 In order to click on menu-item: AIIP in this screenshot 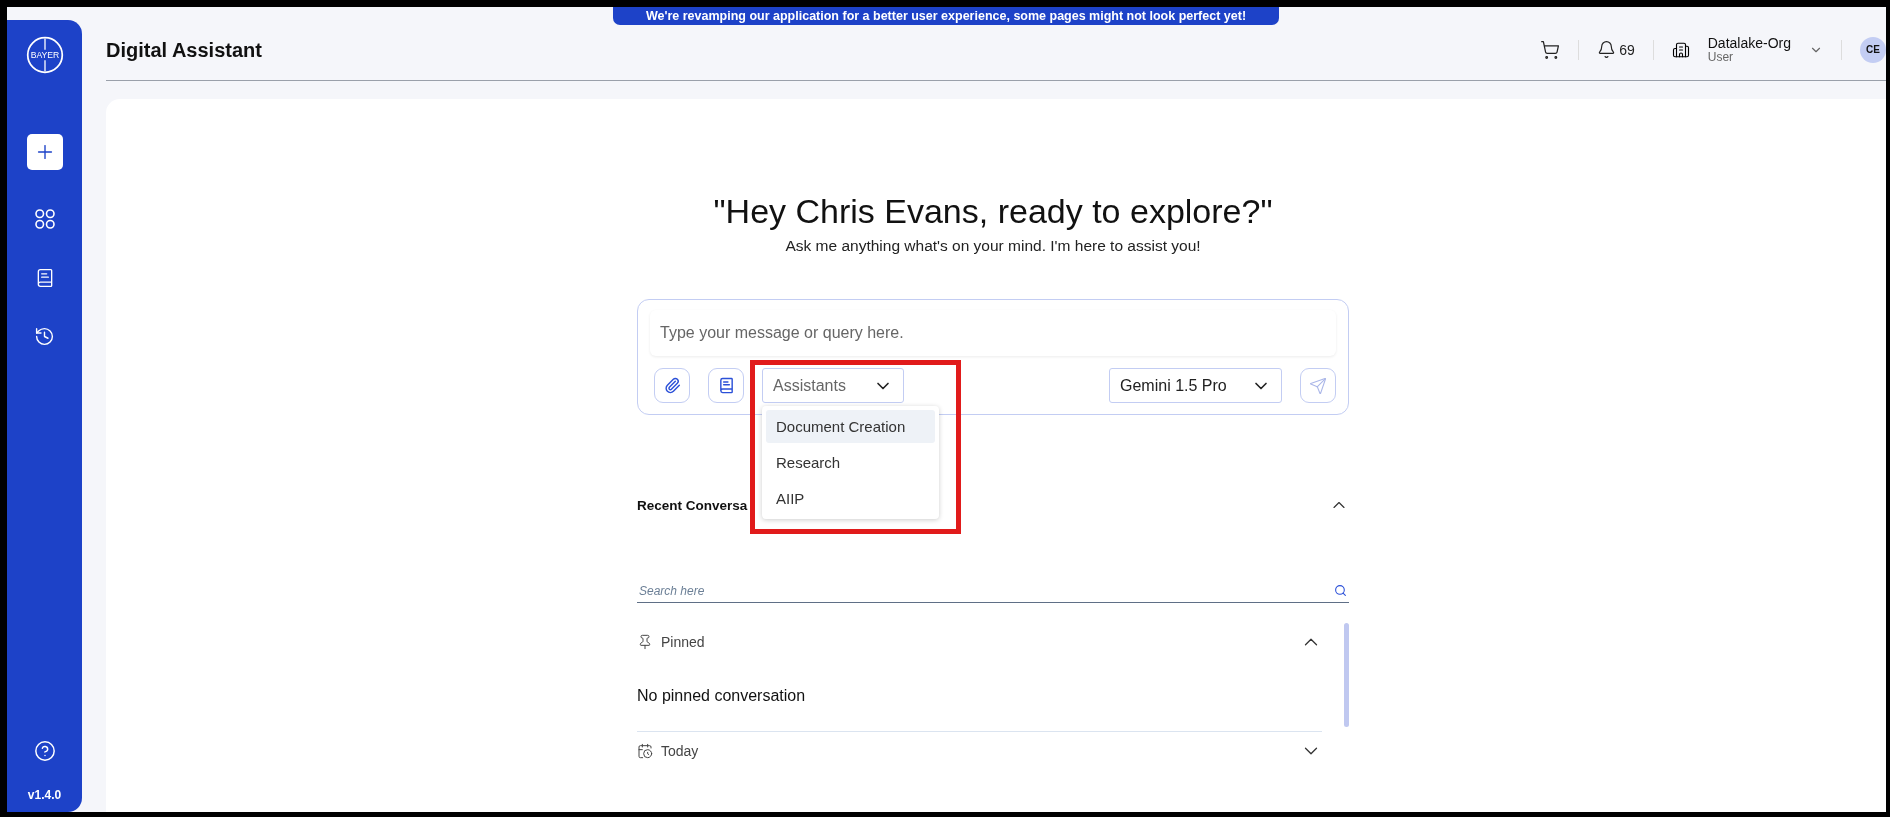, I will do `click(850, 498)`.